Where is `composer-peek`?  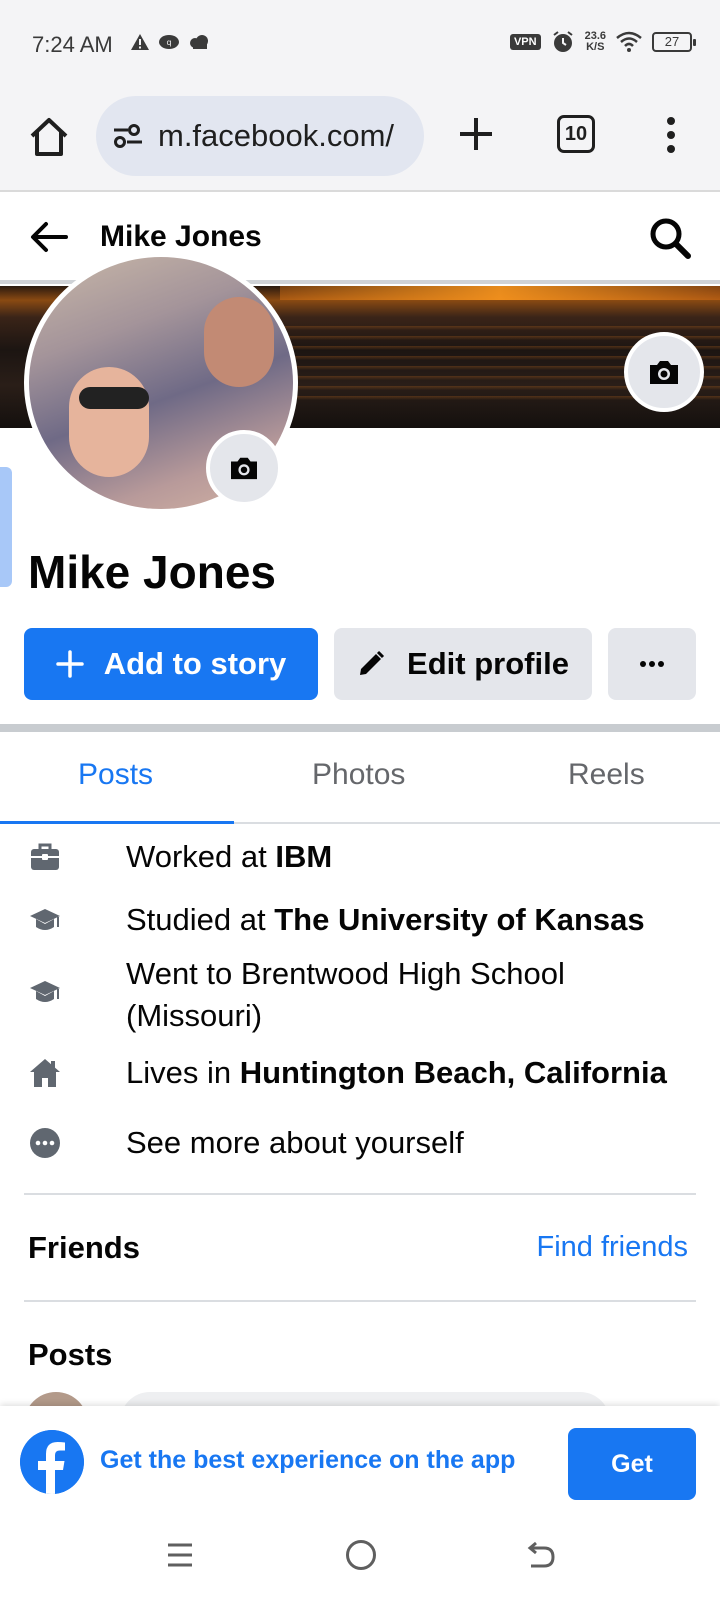 composer-peek is located at coordinates (360, 1399).